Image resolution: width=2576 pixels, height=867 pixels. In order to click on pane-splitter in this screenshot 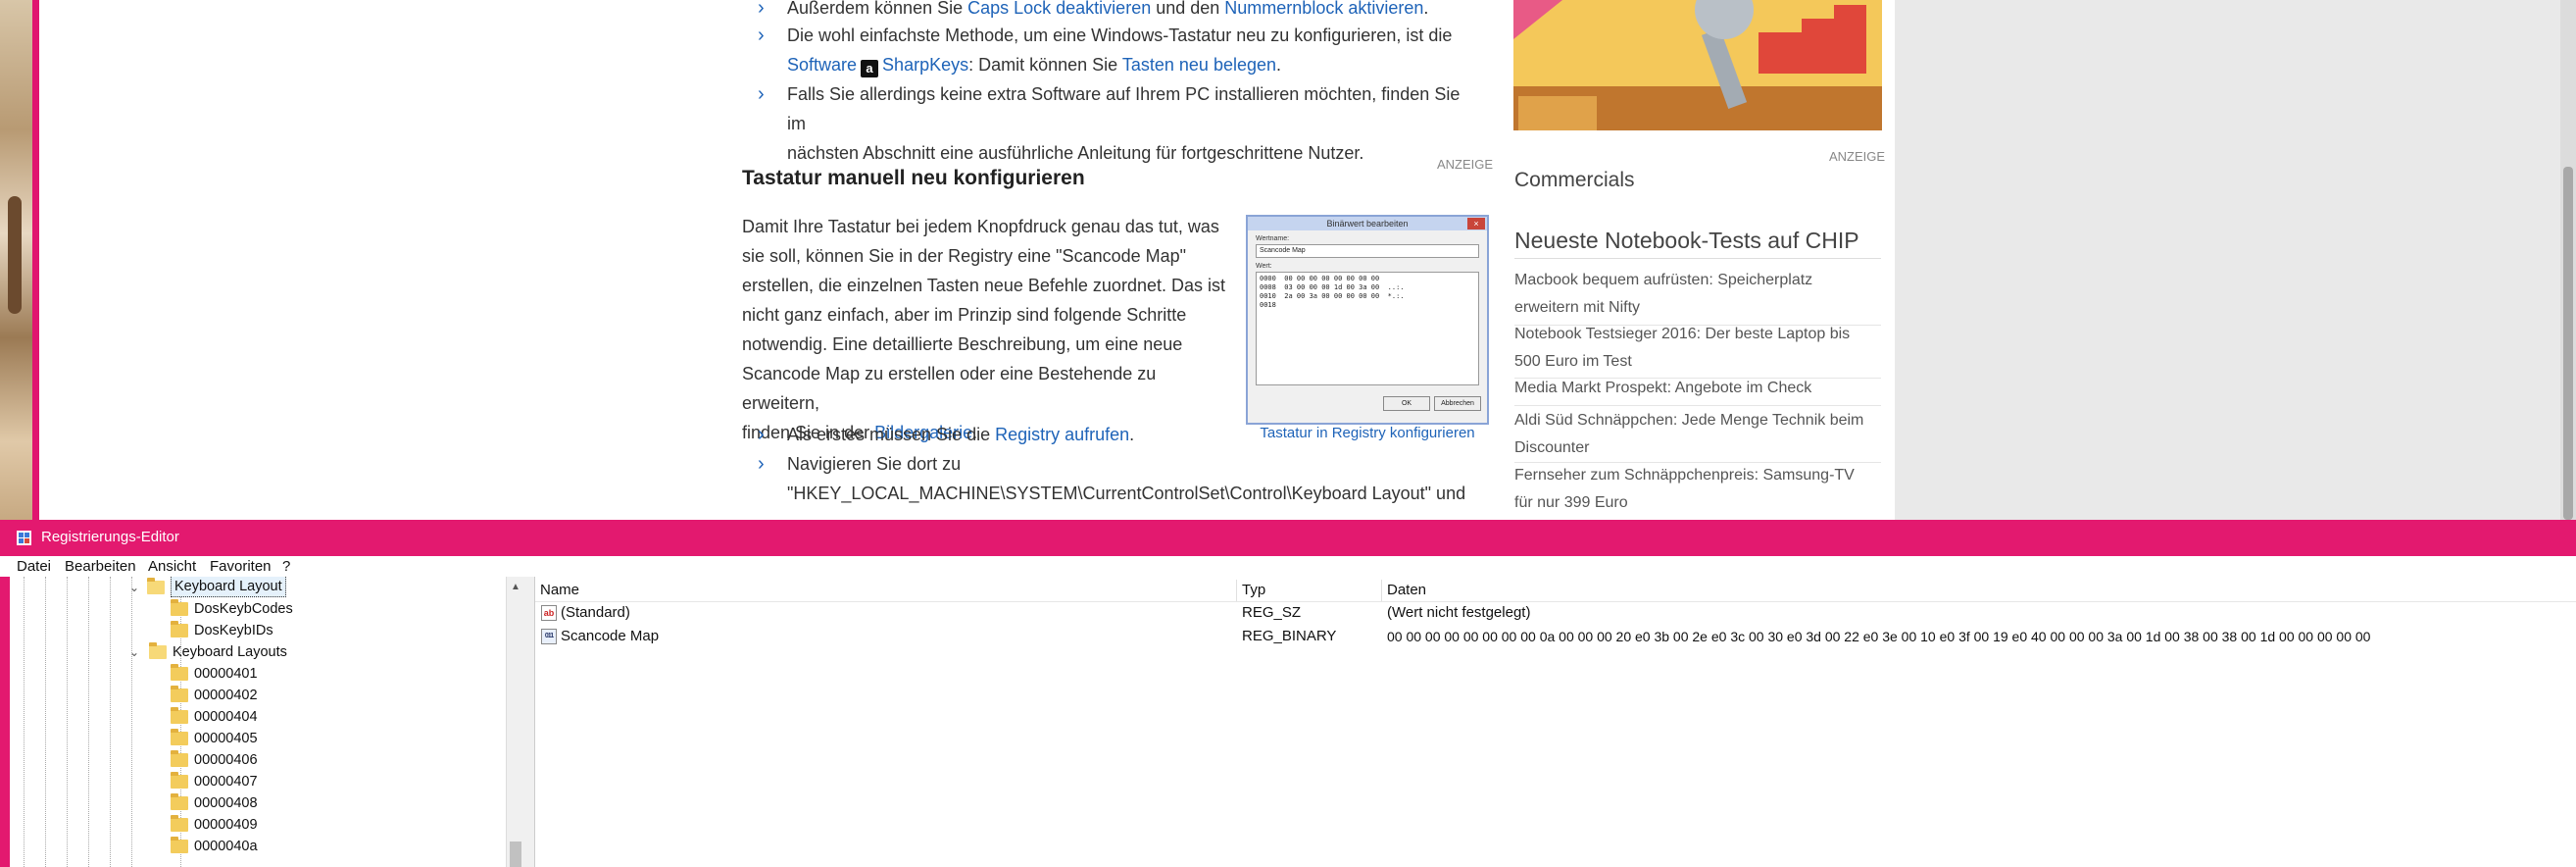, I will do `click(529, 722)`.